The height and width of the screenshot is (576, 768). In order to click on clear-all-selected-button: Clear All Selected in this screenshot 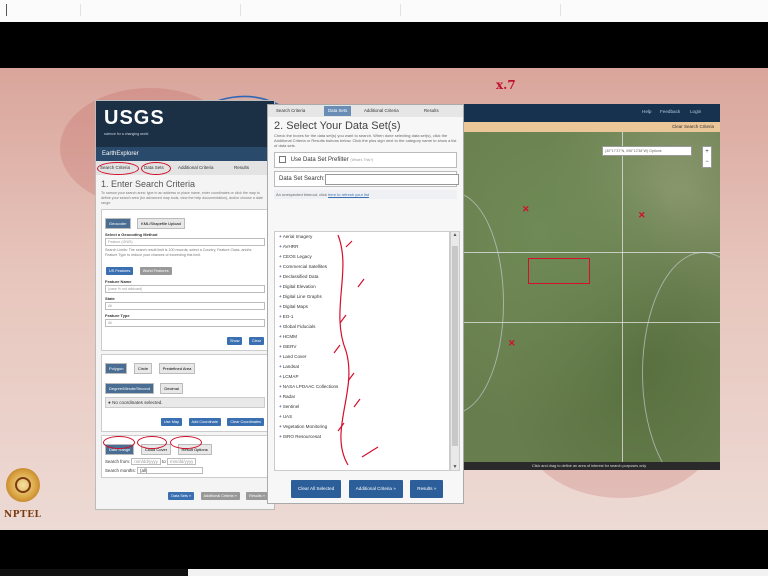, I will do `click(316, 489)`.